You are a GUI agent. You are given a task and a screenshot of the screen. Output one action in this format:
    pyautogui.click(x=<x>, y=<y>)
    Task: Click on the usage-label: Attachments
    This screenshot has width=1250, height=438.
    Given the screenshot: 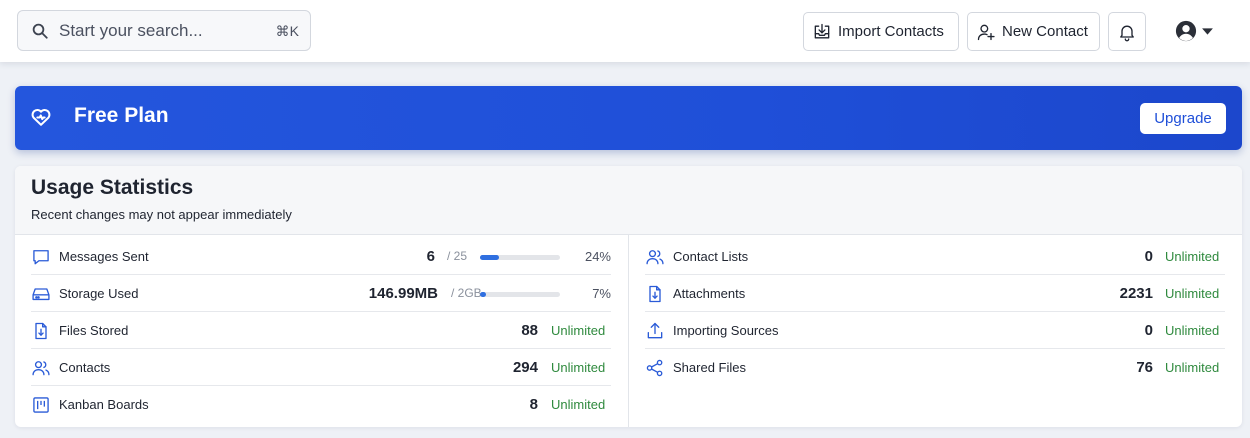 What is the action you would take?
    pyautogui.click(x=709, y=293)
    